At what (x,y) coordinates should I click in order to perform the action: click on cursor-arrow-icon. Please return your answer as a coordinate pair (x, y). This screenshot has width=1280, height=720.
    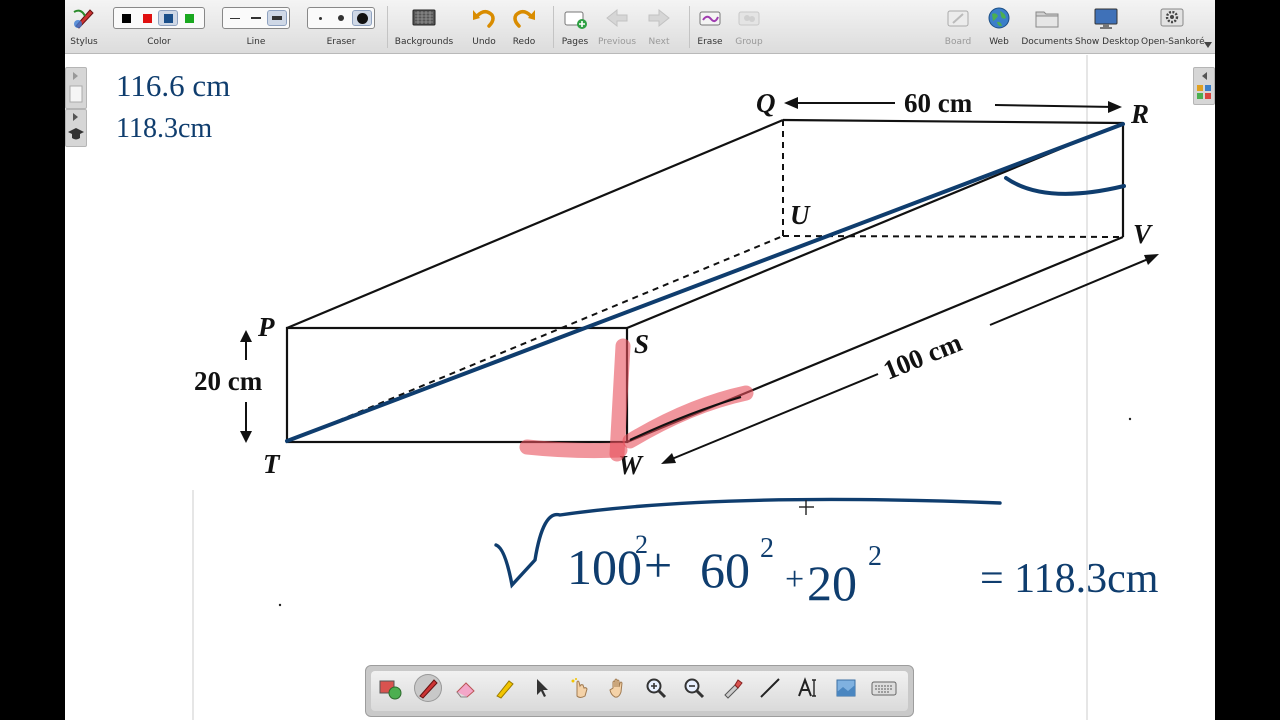
    Looking at the image, I should click on (542, 688).